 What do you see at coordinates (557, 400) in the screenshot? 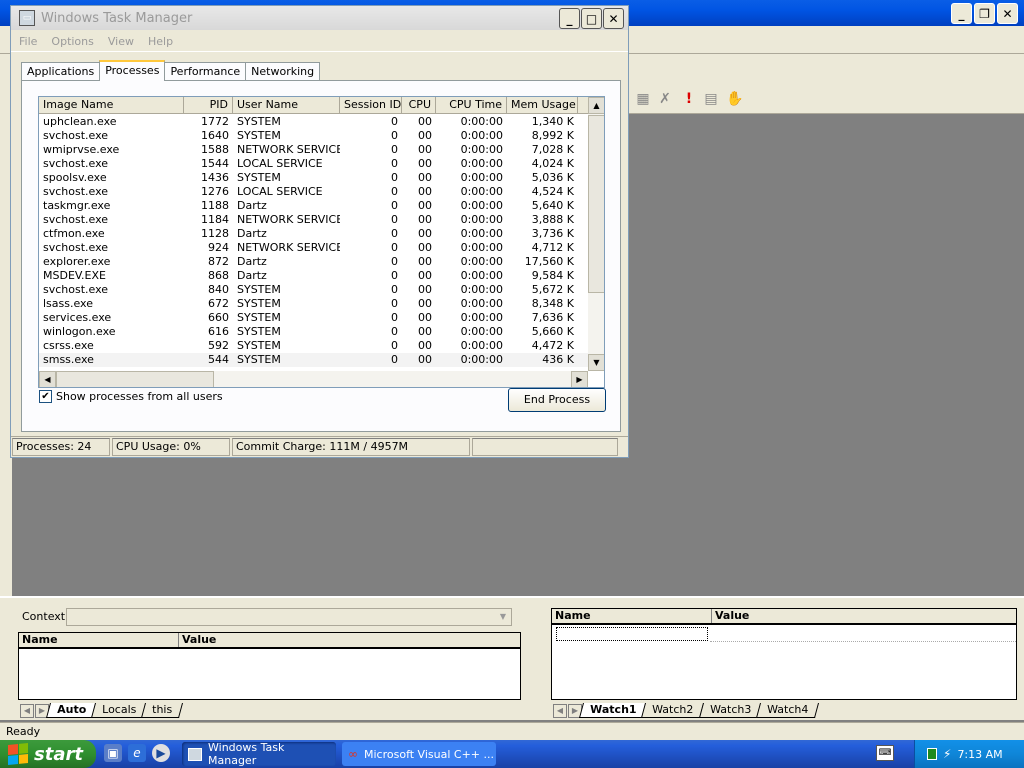
I see `end-process-button: End Process` at bounding box center [557, 400].